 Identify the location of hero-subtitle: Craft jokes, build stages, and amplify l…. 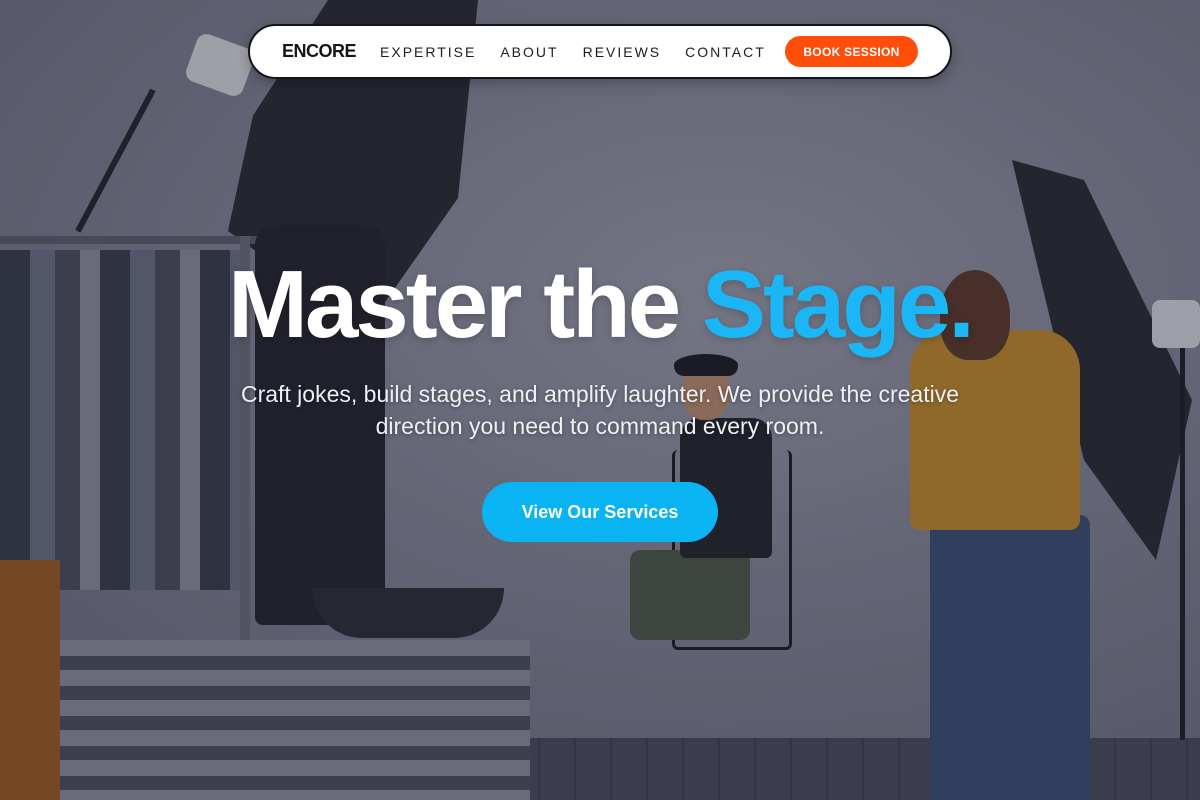
(600, 410).